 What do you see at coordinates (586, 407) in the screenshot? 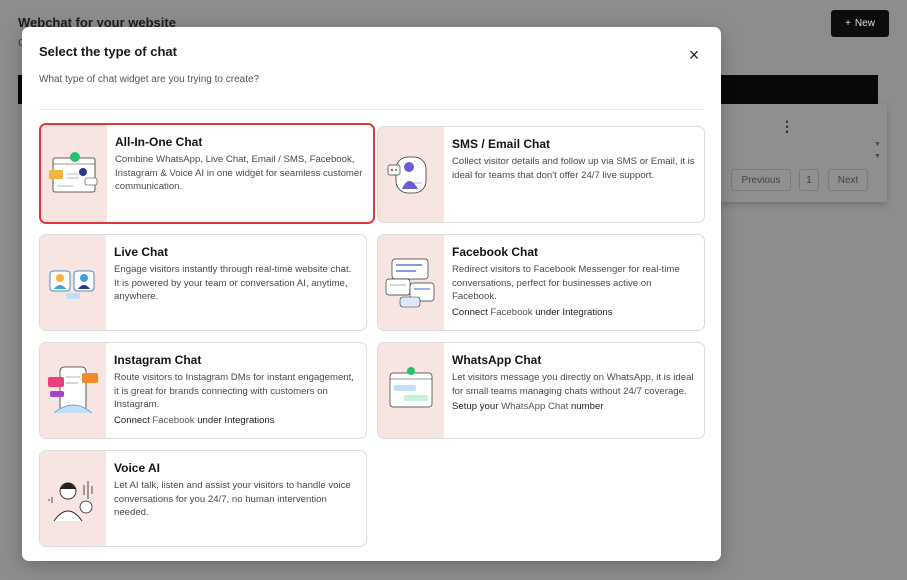
I see `note-suffix: number` at bounding box center [586, 407].